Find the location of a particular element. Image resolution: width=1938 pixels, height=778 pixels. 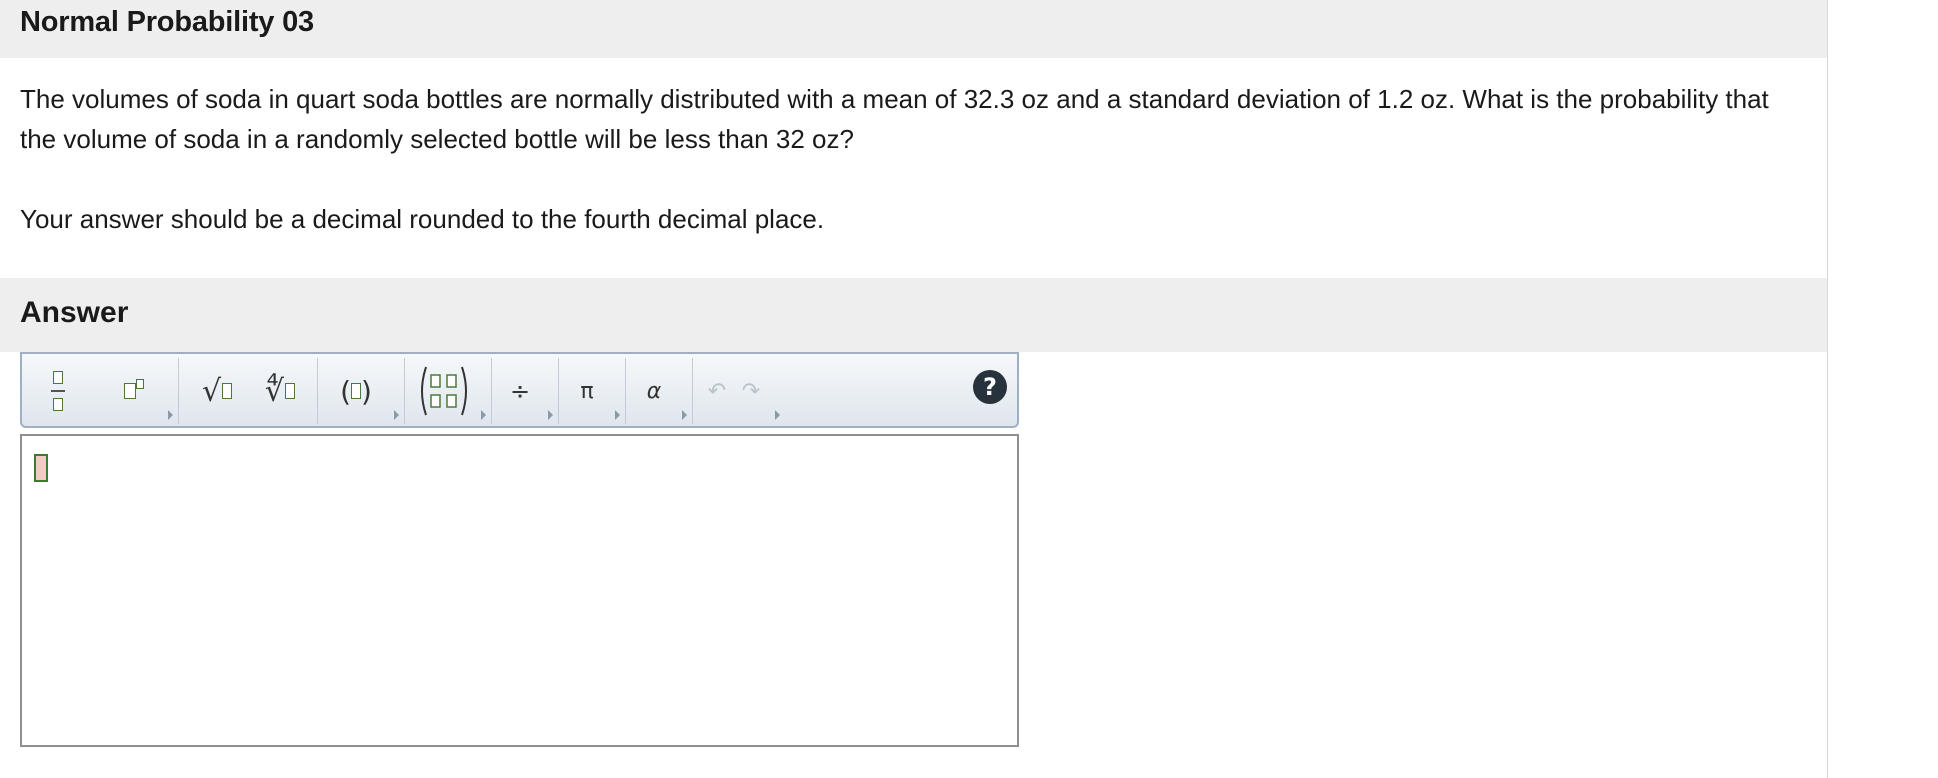

redo-icon: ↷ is located at coordinates (751, 391).